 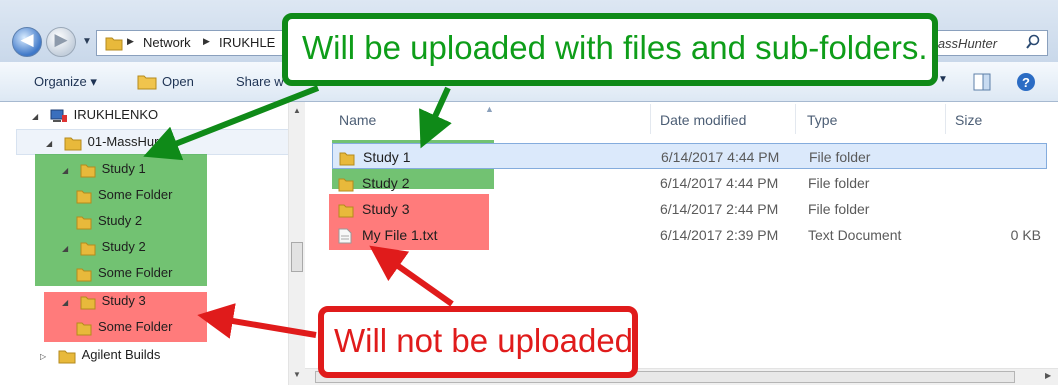 What do you see at coordinates (247, 42) in the screenshot?
I see `breadcrumb-computer: IRUKHLE` at bounding box center [247, 42].